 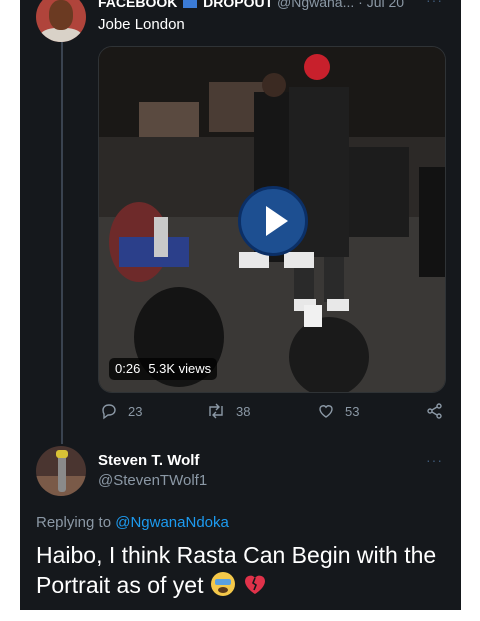 I want to click on reply-icon, so click(x=109, y=412).